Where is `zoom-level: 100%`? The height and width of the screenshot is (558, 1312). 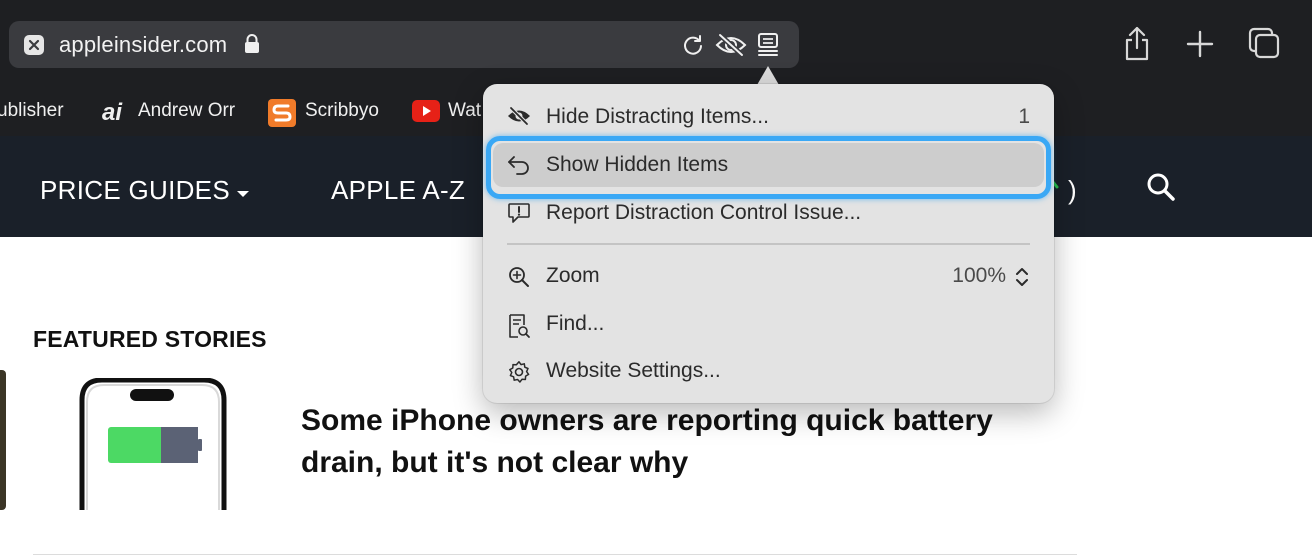
zoom-level: 100% is located at coordinates (979, 276).